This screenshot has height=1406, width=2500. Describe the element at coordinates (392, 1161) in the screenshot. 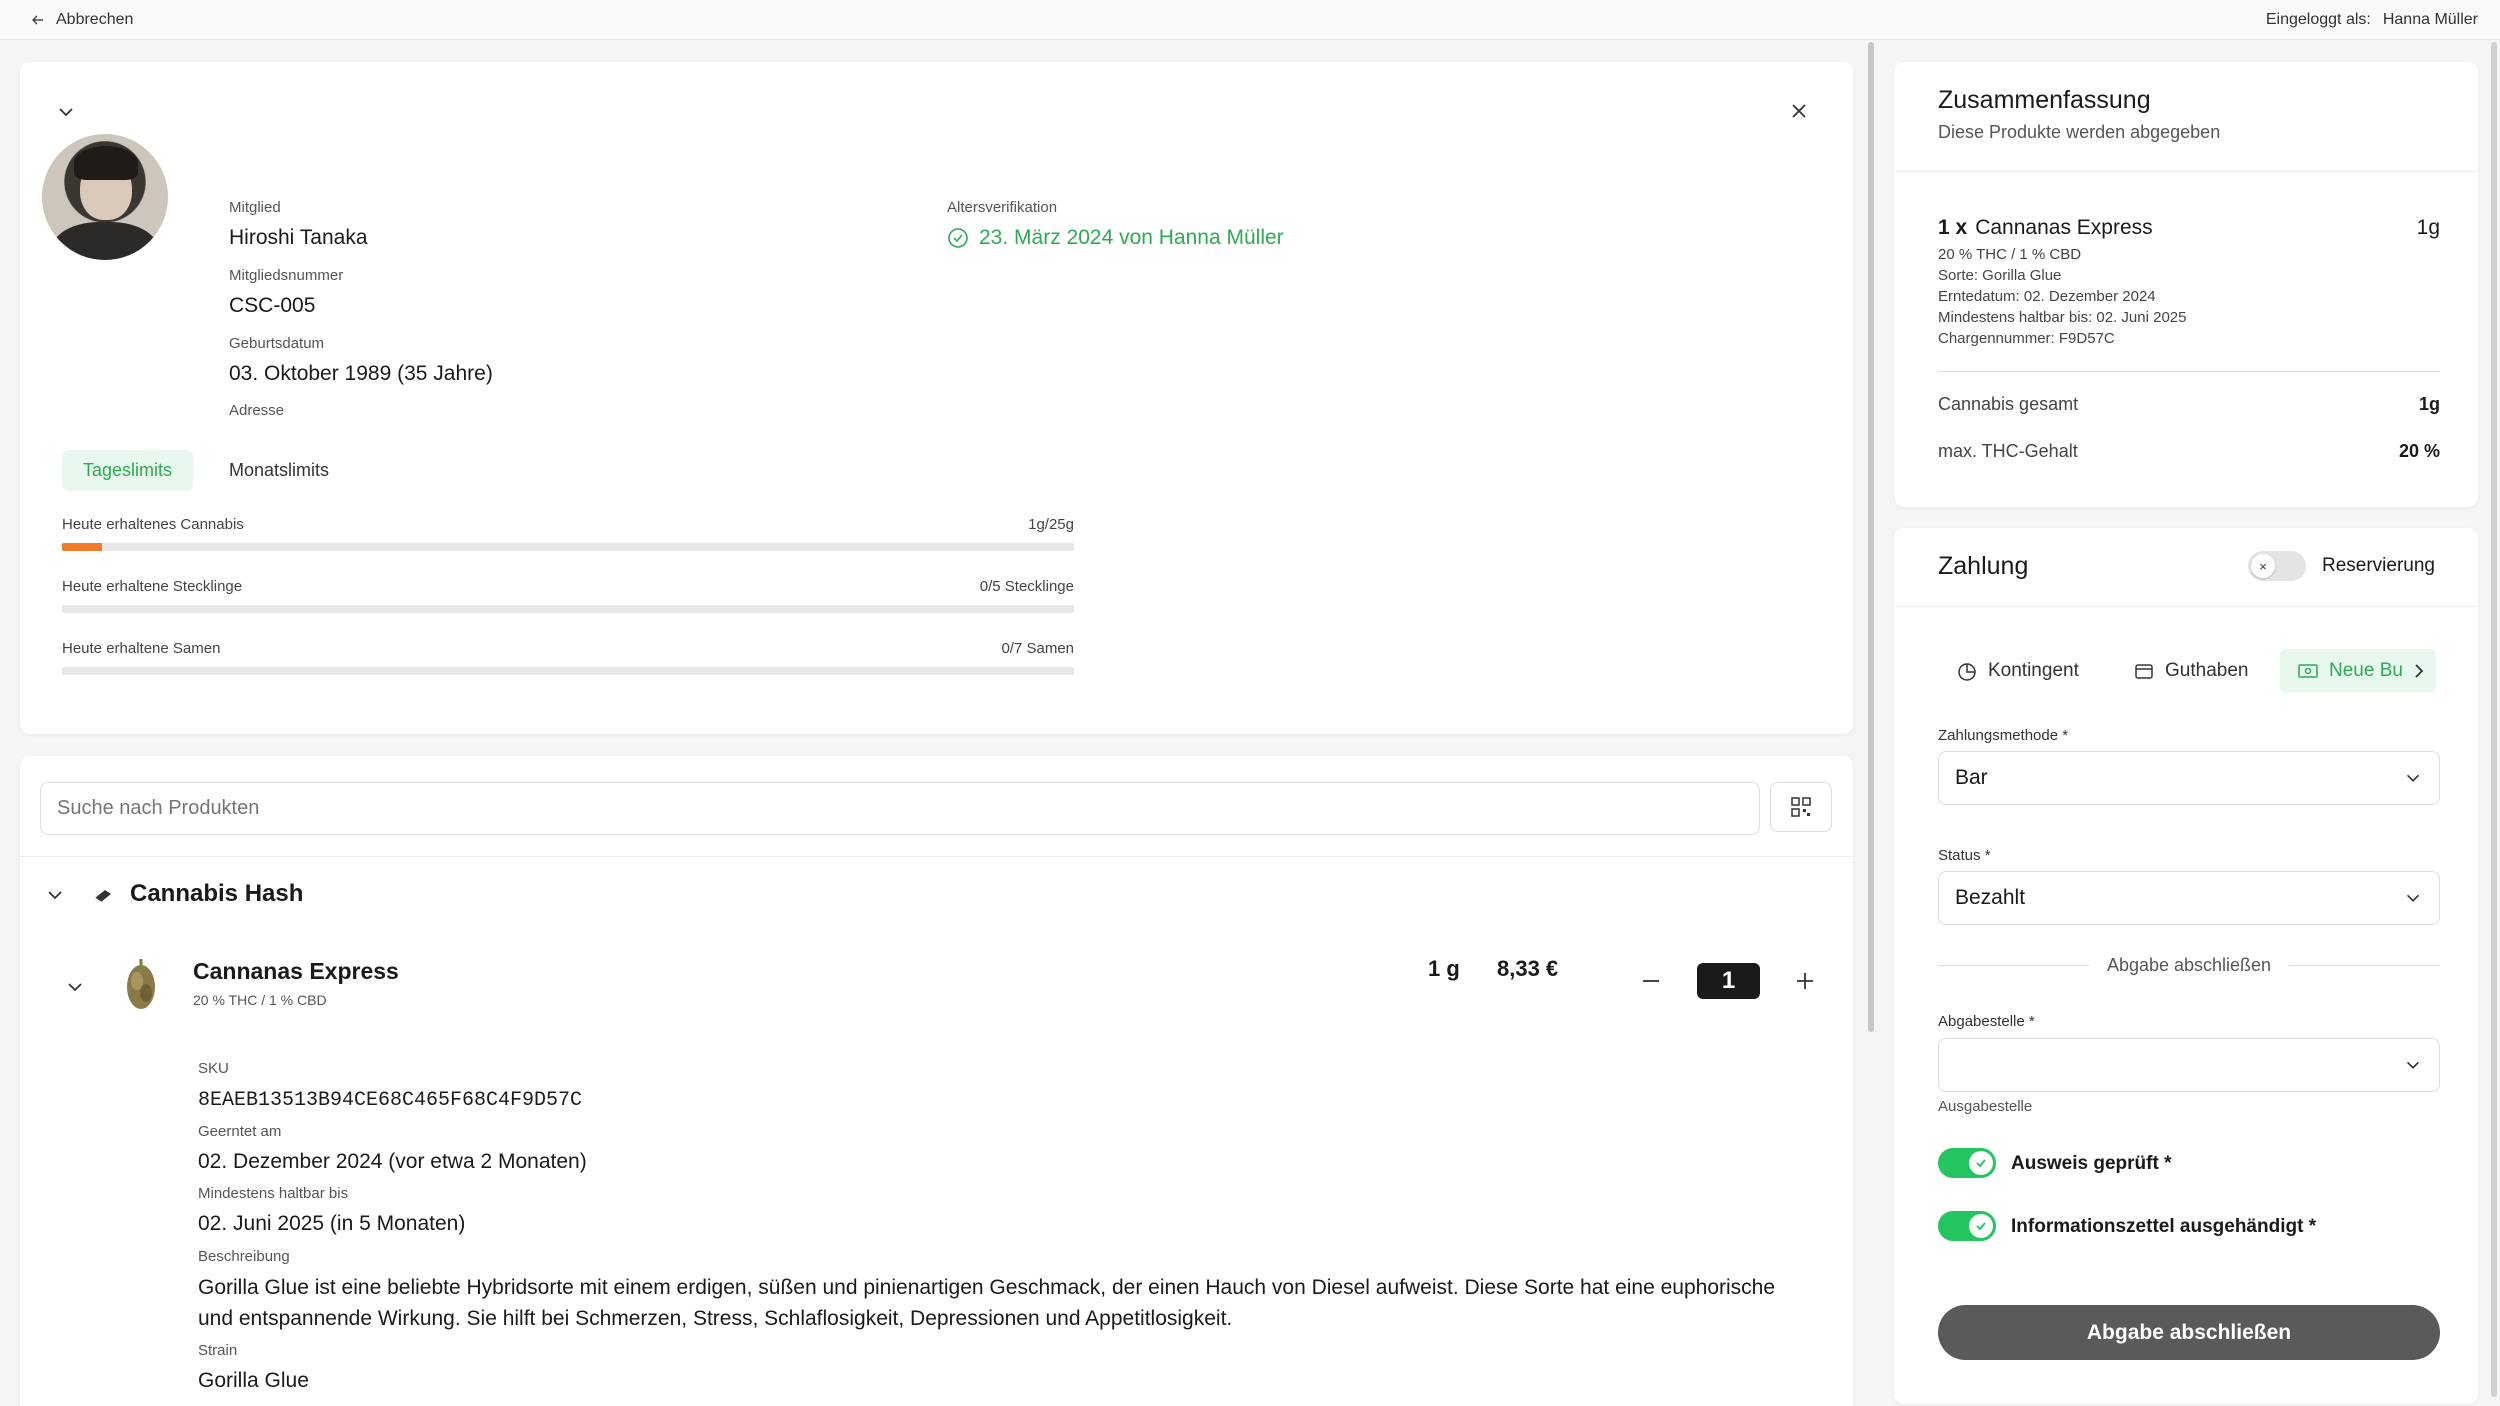

I see `harvest-value: 02. Dezember 2024 (vor etwa 2 Monaten)` at that location.